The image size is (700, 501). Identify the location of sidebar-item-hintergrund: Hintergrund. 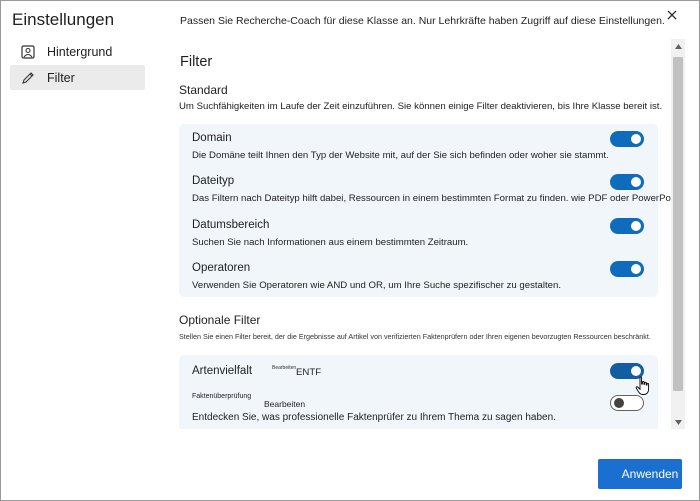
(77, 51).